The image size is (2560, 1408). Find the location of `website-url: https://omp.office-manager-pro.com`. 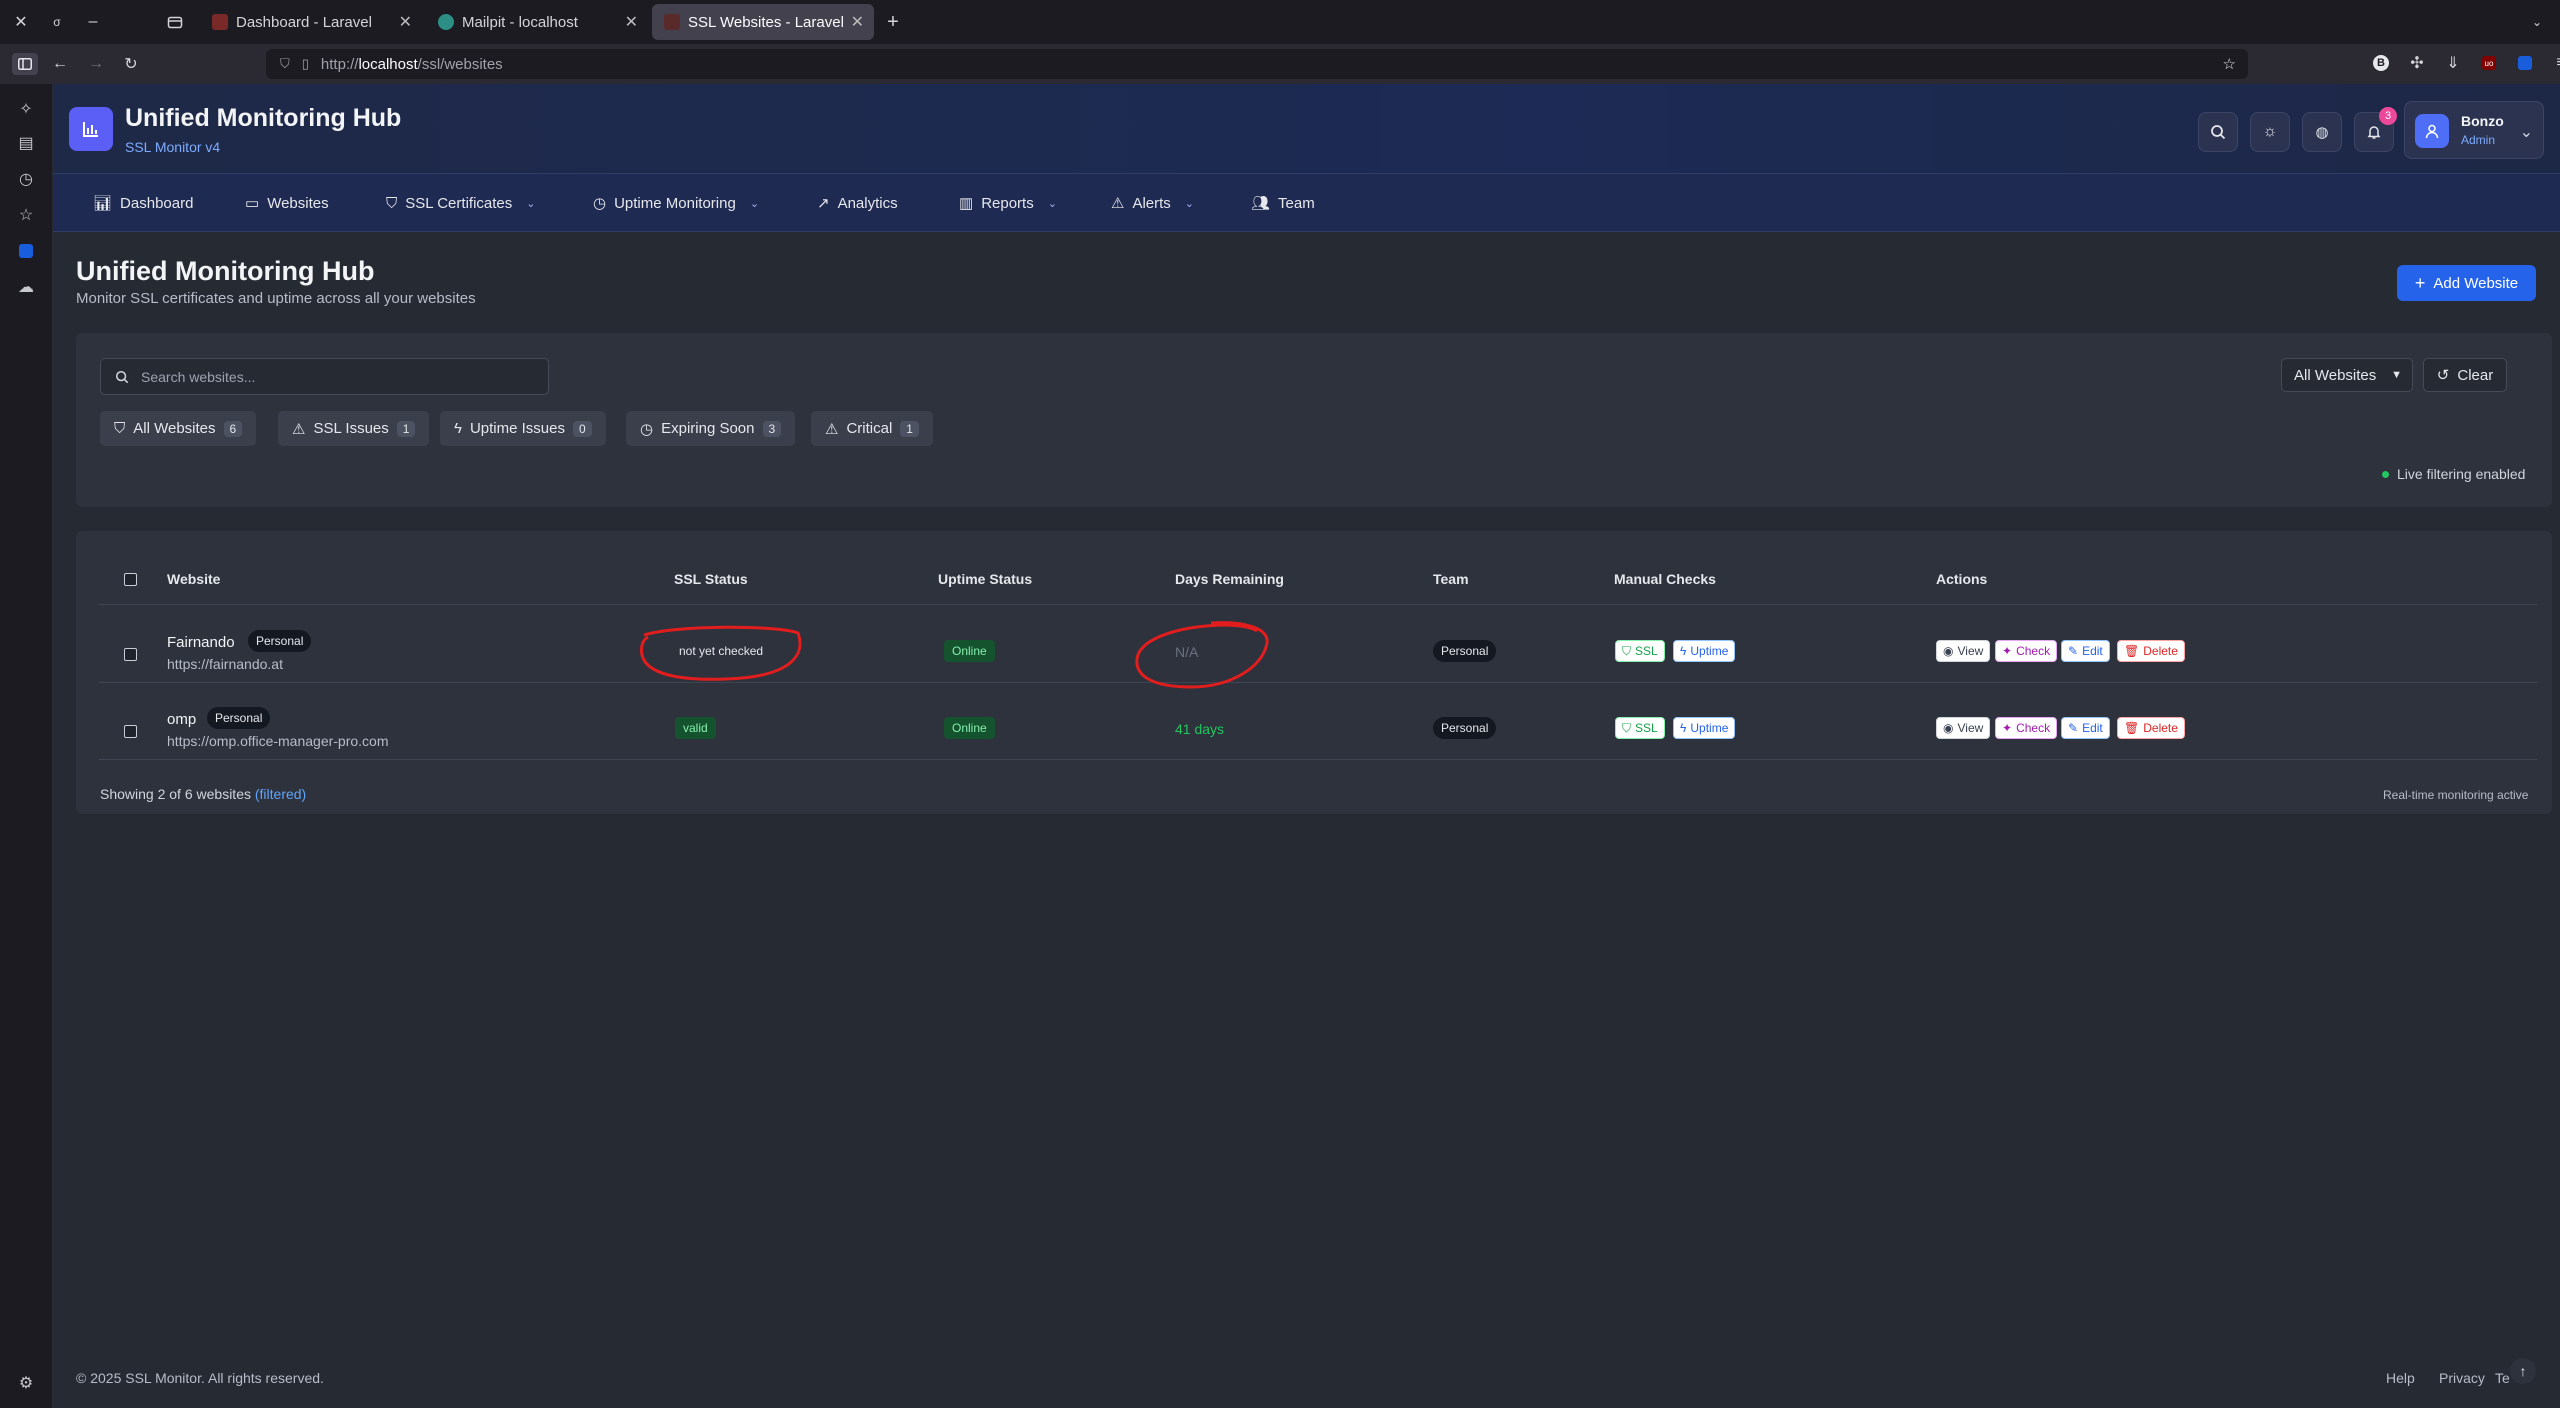

website-url: https://omp.office-manager-pro.com is located at coordinates (278, 741).